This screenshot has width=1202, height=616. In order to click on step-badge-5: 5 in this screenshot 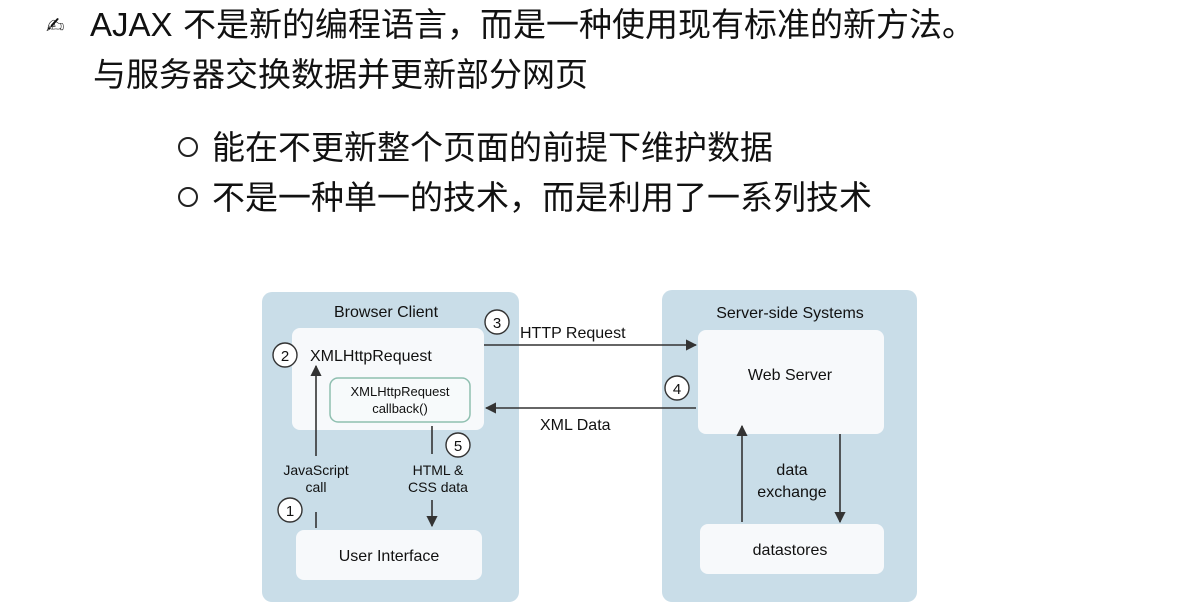, I will do `click(458, 445)`.